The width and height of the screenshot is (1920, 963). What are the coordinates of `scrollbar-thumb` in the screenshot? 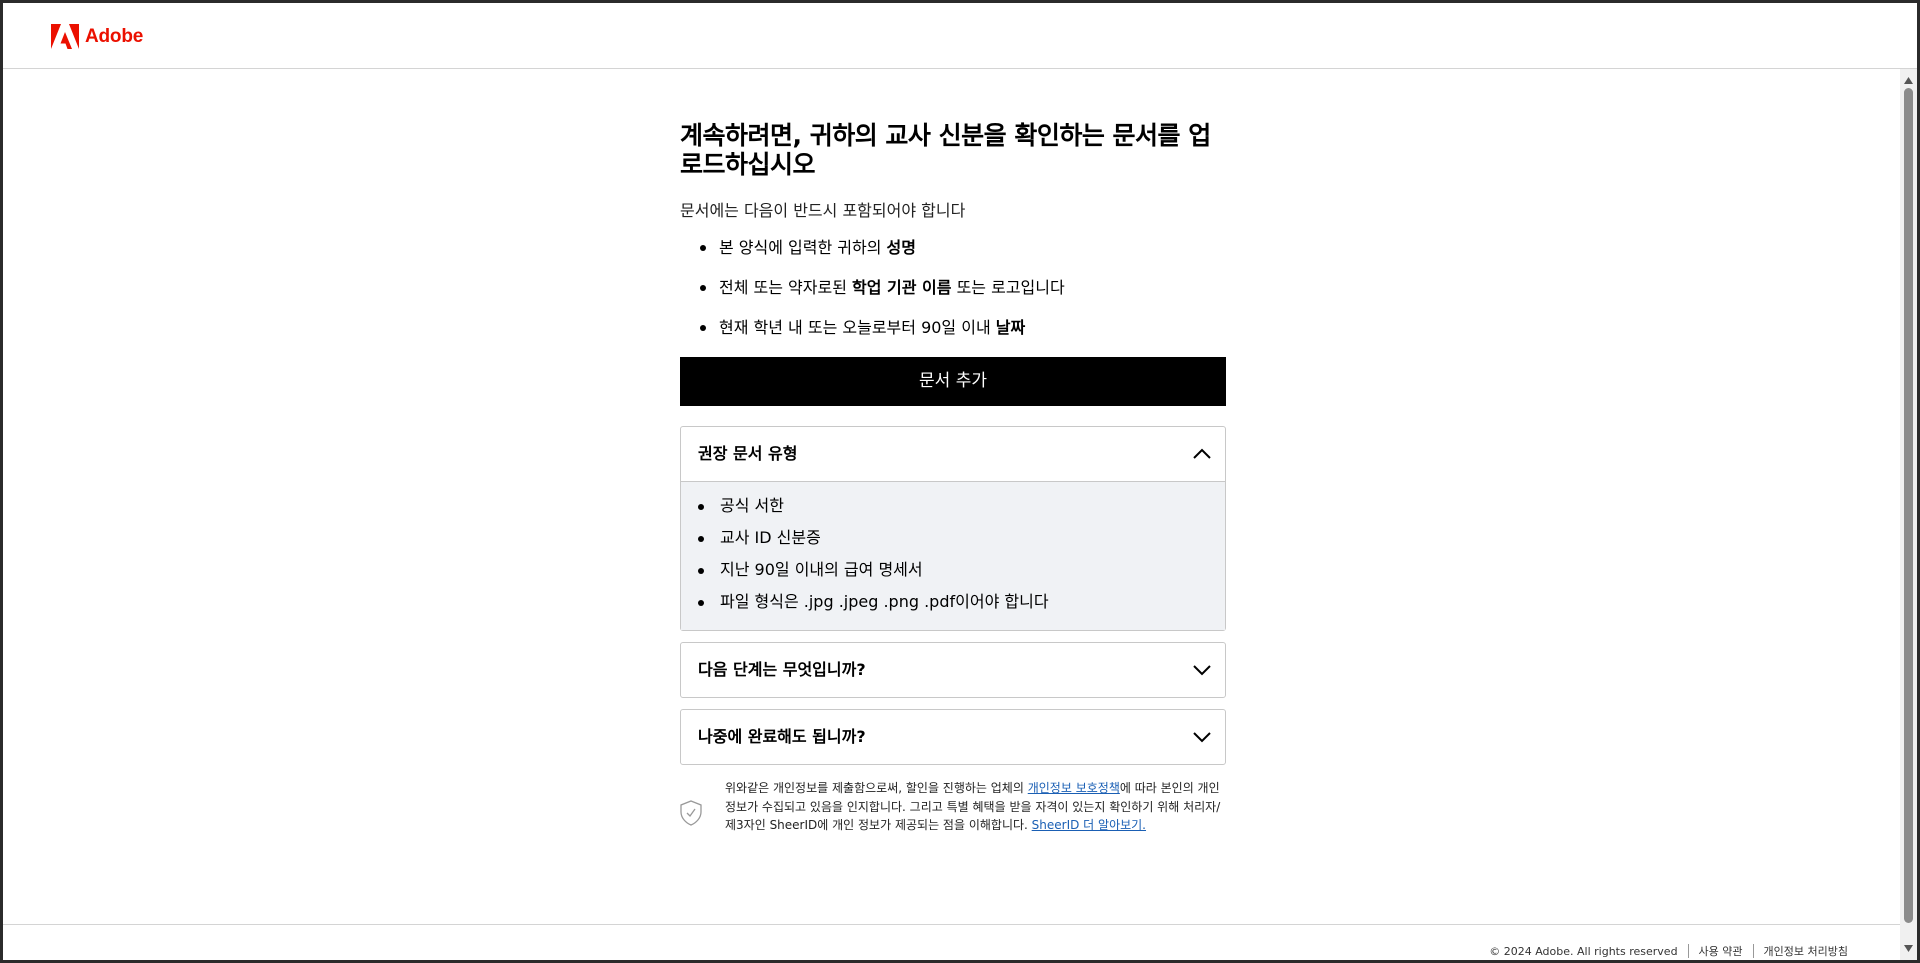 It's located at (1908, 505).